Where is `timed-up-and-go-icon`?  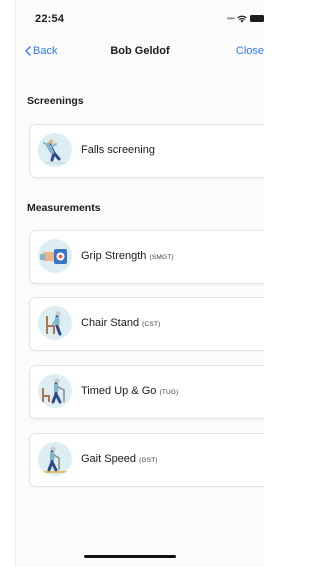
timed-up-and-go-icon is located at coordinates (55, 391).